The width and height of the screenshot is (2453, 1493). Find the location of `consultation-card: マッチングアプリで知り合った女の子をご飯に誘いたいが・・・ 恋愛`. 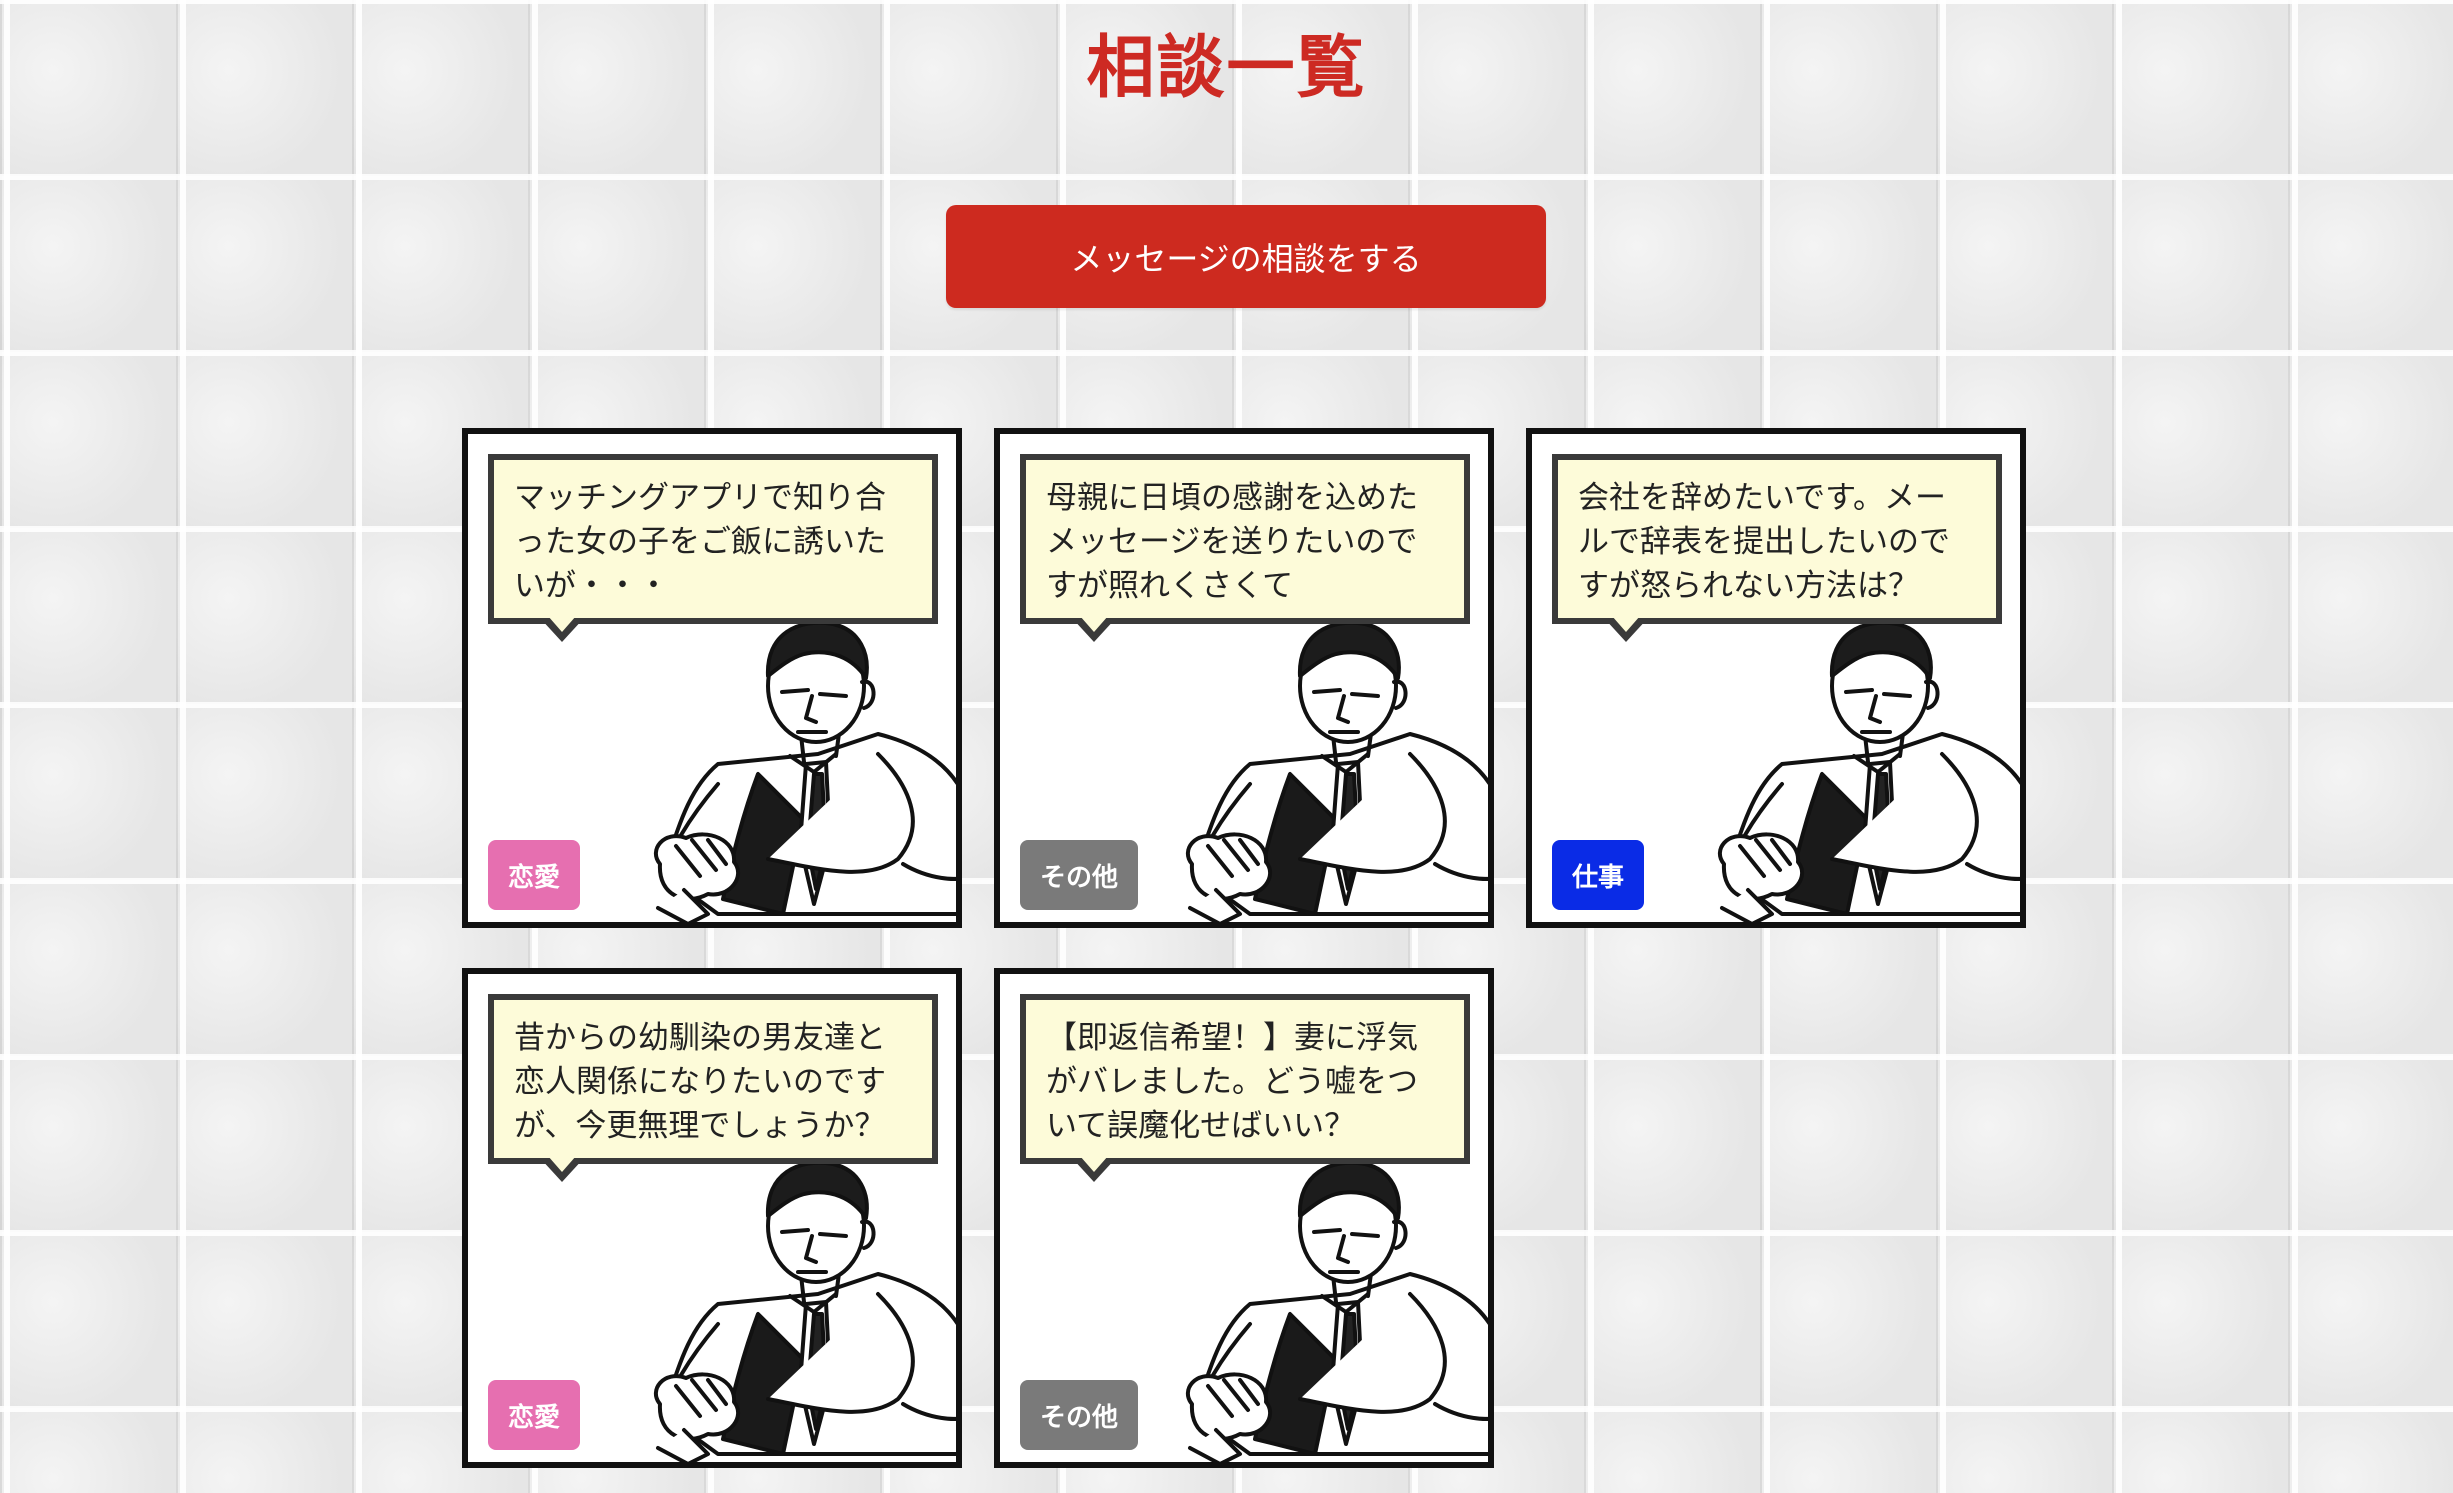

consultation-card: マッチングアプリで知り合った女の子をご飯に誘いたいが・・・ 恋愛 is located at coordinates (712, 678).